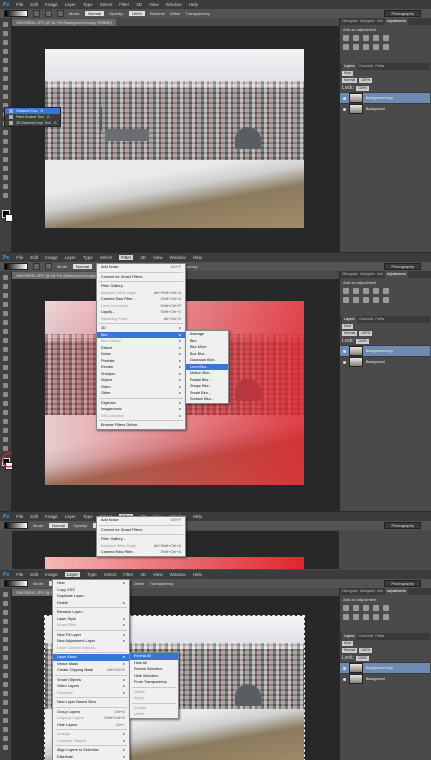 Image resolution: width=431 pixels, height=760 pixels. Describe the element at coordinates (91, 693) in the screenshot. I see `layer-menu-item: Rasterize ▸` at that location.